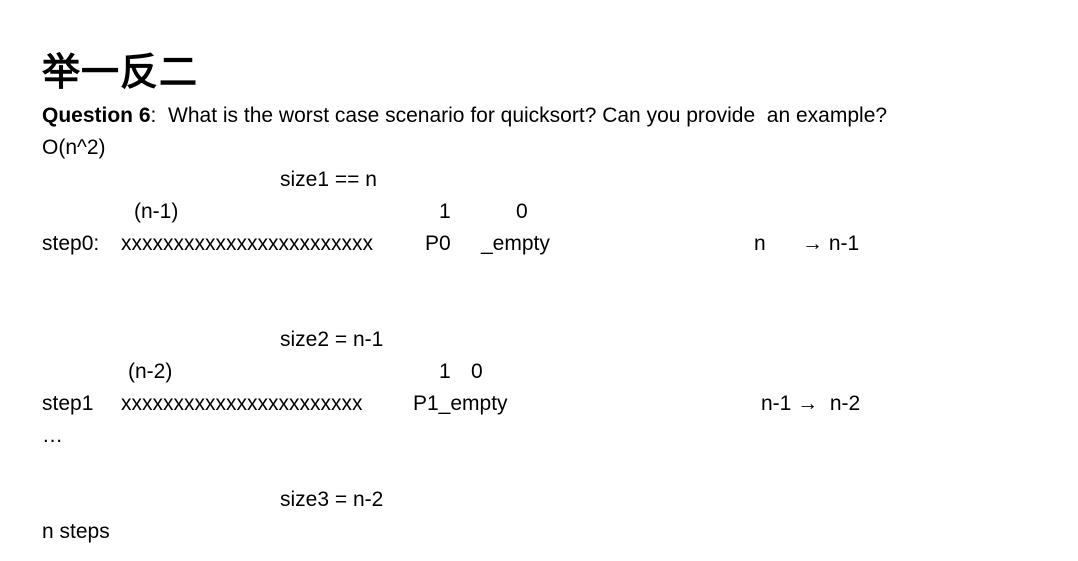  What do you see at coordinates (242, 403) in the screenshot?
I see `step1-elements: xxxxxxxxxxxxxxxxxxxxxxx` at bounding box center [242, 403].